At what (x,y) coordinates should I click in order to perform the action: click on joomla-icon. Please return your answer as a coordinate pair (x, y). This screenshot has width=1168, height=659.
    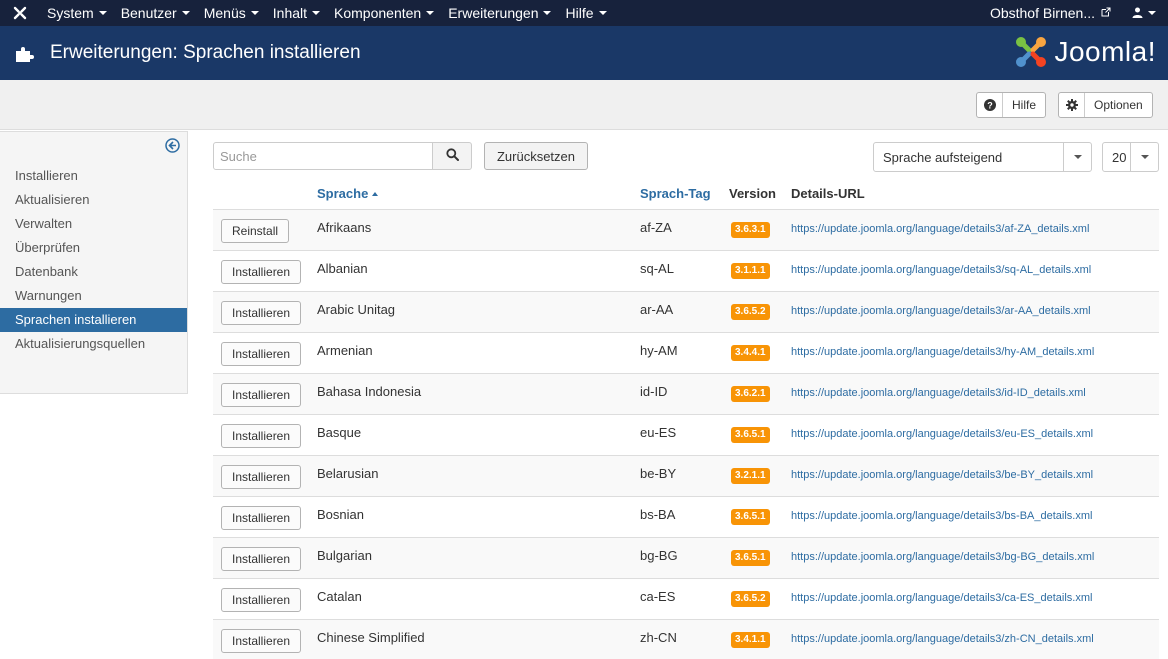
    Looking at the image, I should click on (20, 13).